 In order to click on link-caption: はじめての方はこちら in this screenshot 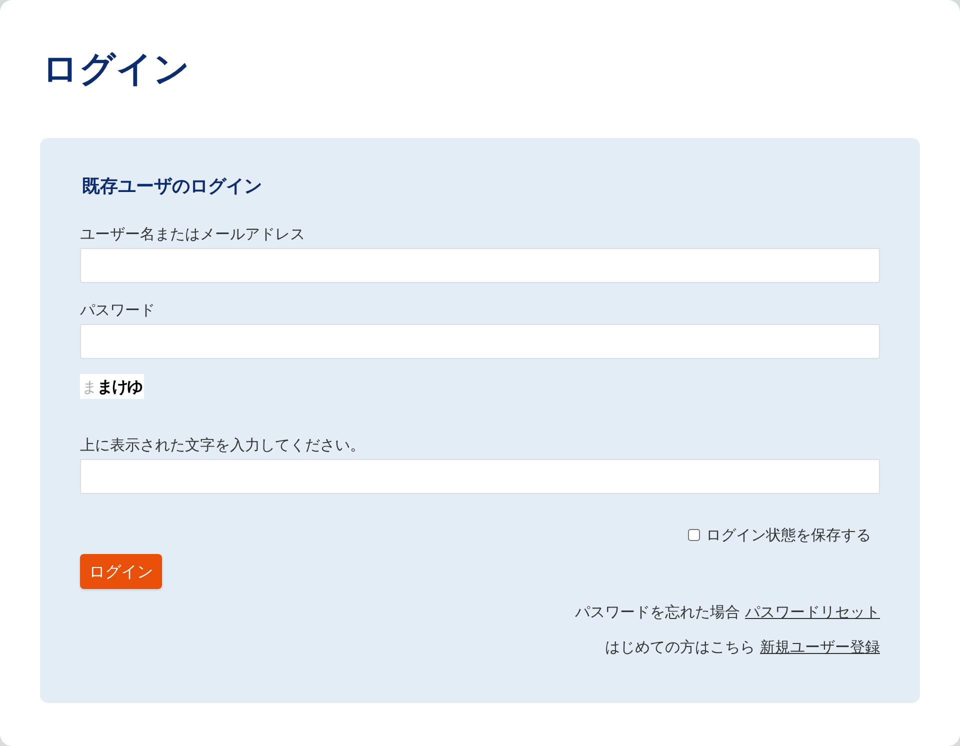, I will do `click(680, 647)`.